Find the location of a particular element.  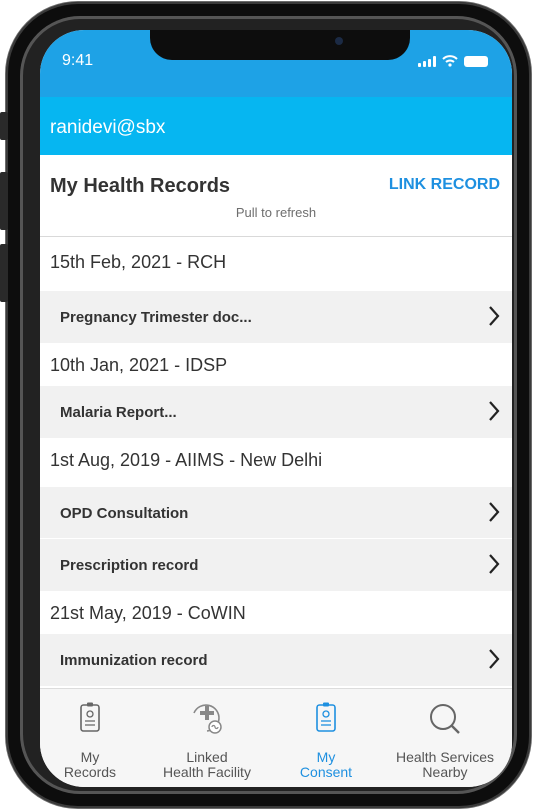

consent-icon is located at coordinates (326, 717).